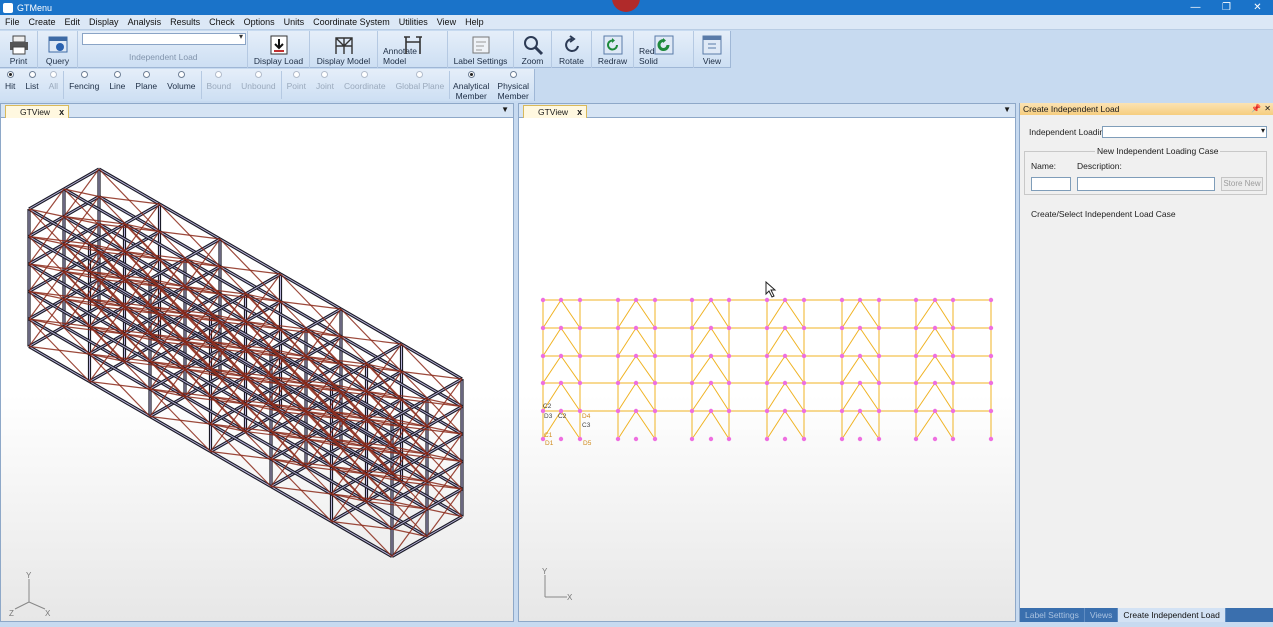 This screenshot has height=627, width=1273. What do you see at coordinates (73, 22) in the screenshot?
I see `menu-edit: Edit` at bounding box center [73, 22].